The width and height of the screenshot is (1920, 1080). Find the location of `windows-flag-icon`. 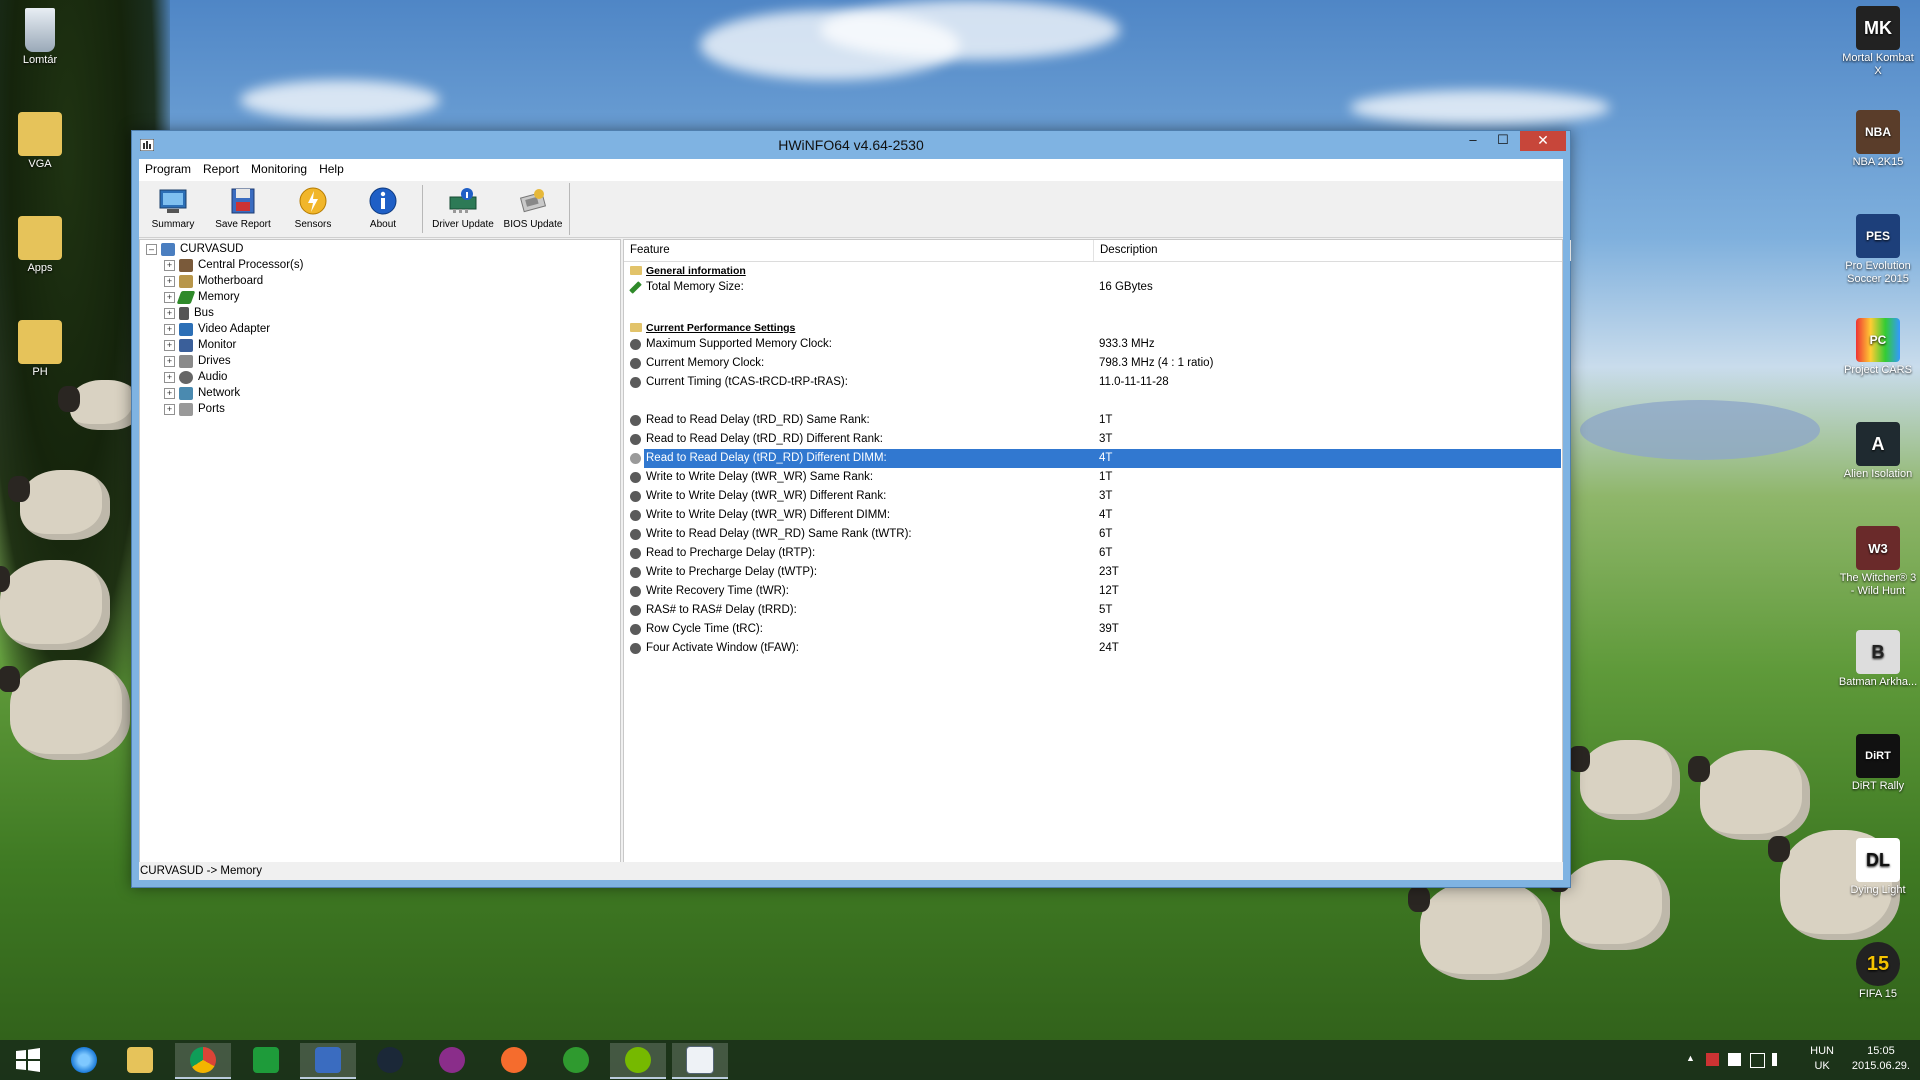

windows-flag-icon is located at coordinates (1734, 1059).